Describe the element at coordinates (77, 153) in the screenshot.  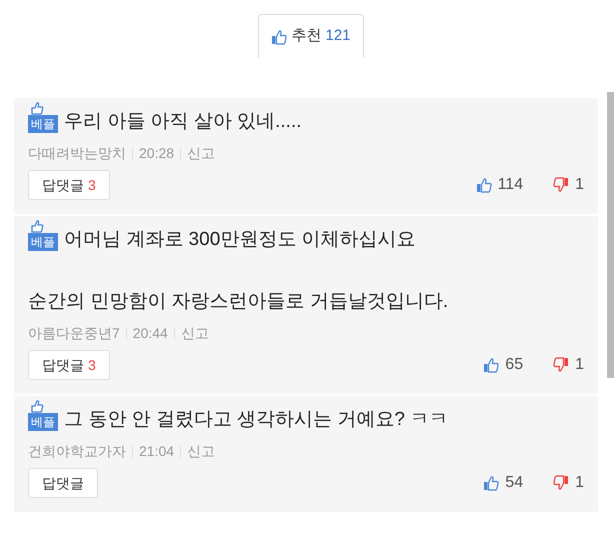
I see `author-name: 다때려박는망치` at that location.